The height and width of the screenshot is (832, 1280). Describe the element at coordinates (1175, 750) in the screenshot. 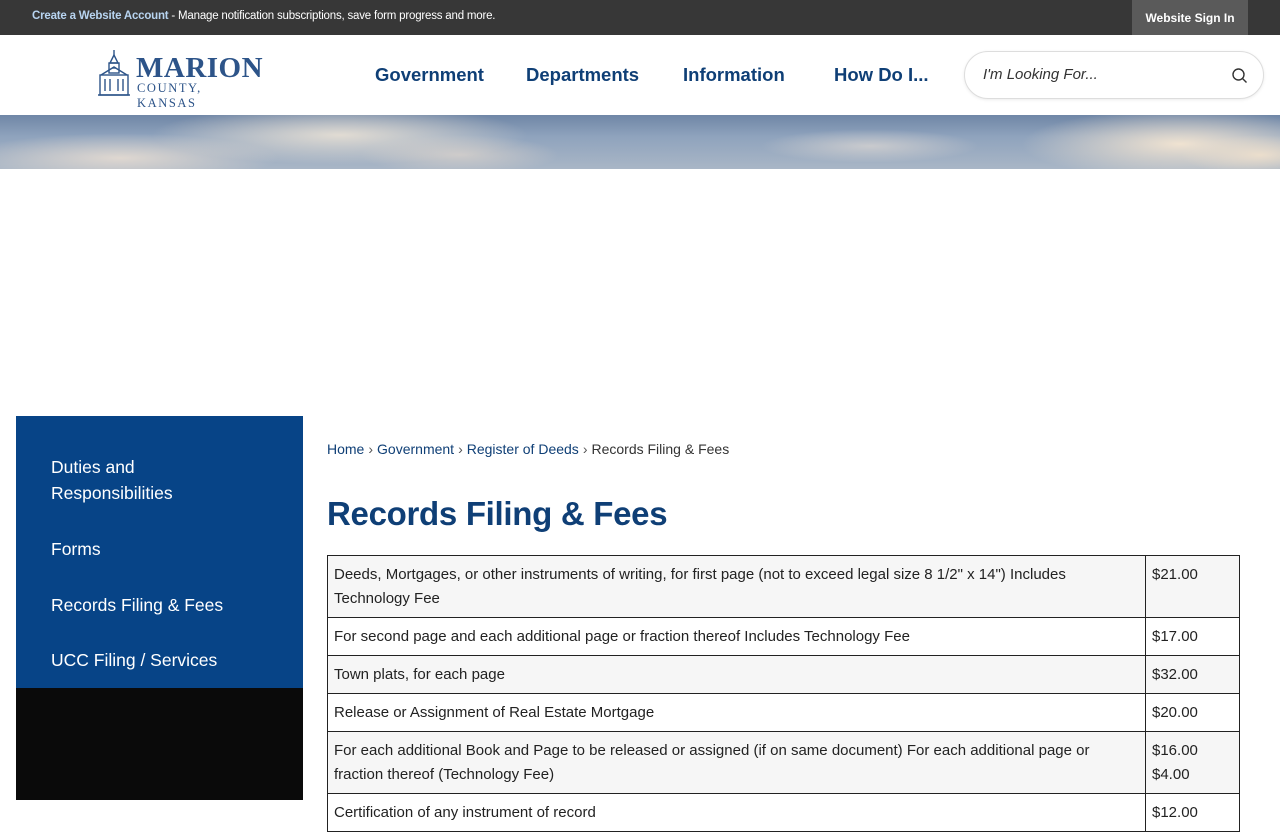

I see `fee-amount: $16.00` at that location.